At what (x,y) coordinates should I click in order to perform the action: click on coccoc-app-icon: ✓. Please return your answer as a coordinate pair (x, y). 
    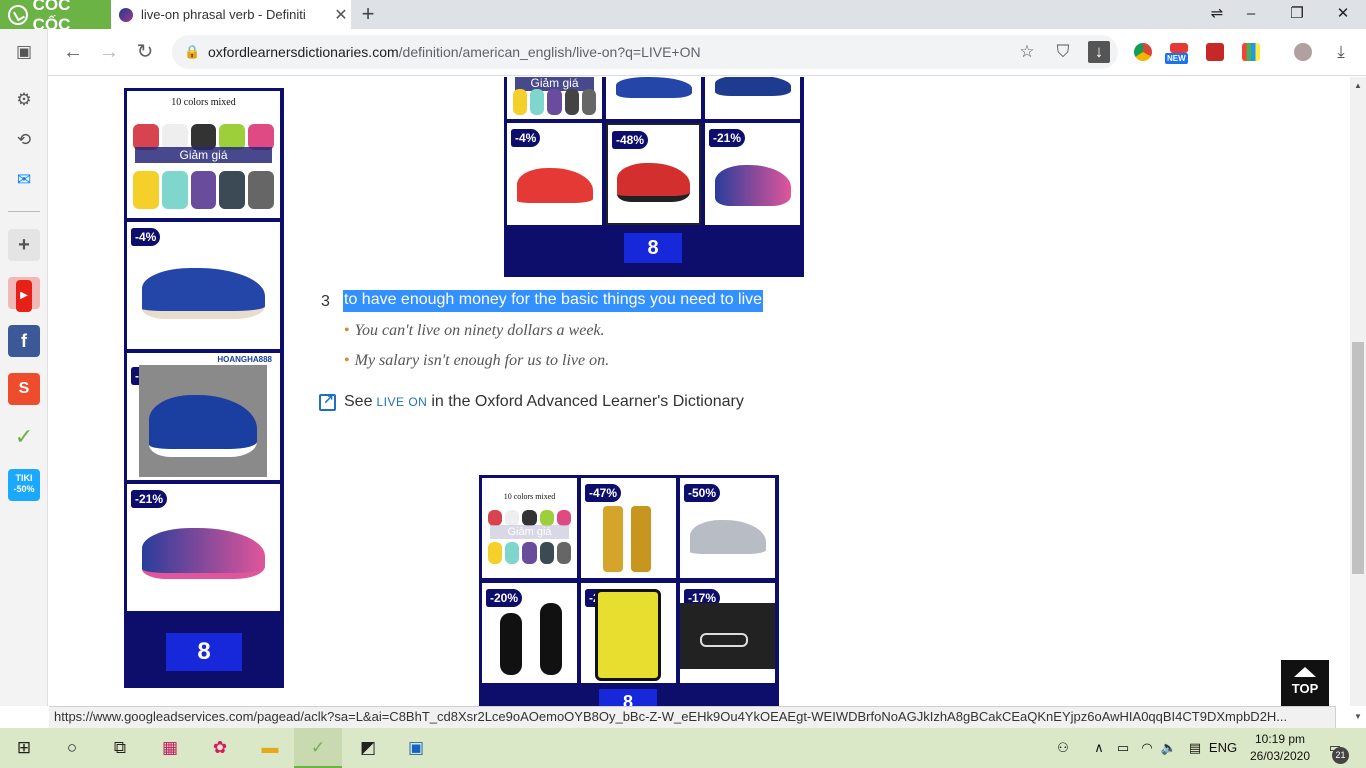
    Looking at the image, I should click on (24, 437).